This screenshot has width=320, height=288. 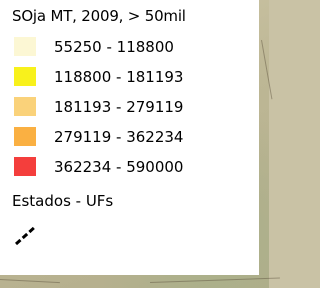 I want to click on dashed-line-stroke, so click(x=26, y=235).